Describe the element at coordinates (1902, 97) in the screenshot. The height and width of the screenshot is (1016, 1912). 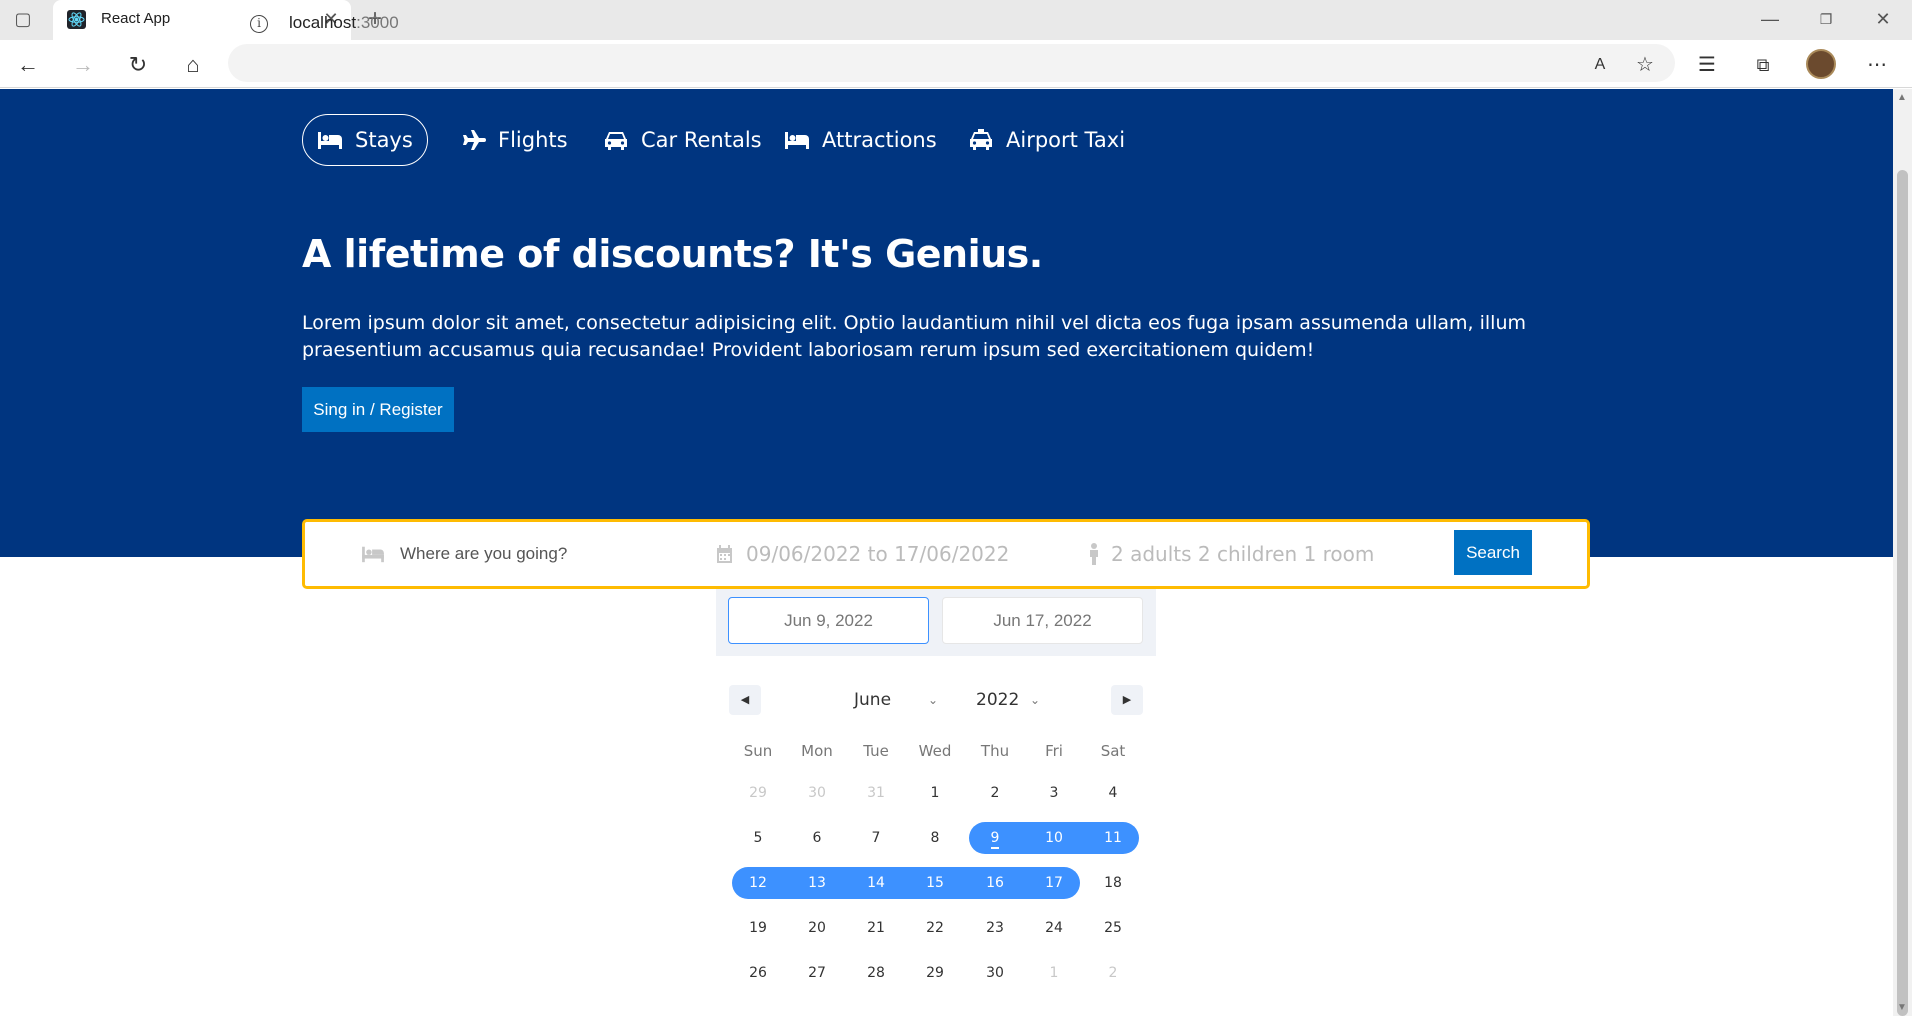
I see `scroll-up-icon: ▲` at that location.